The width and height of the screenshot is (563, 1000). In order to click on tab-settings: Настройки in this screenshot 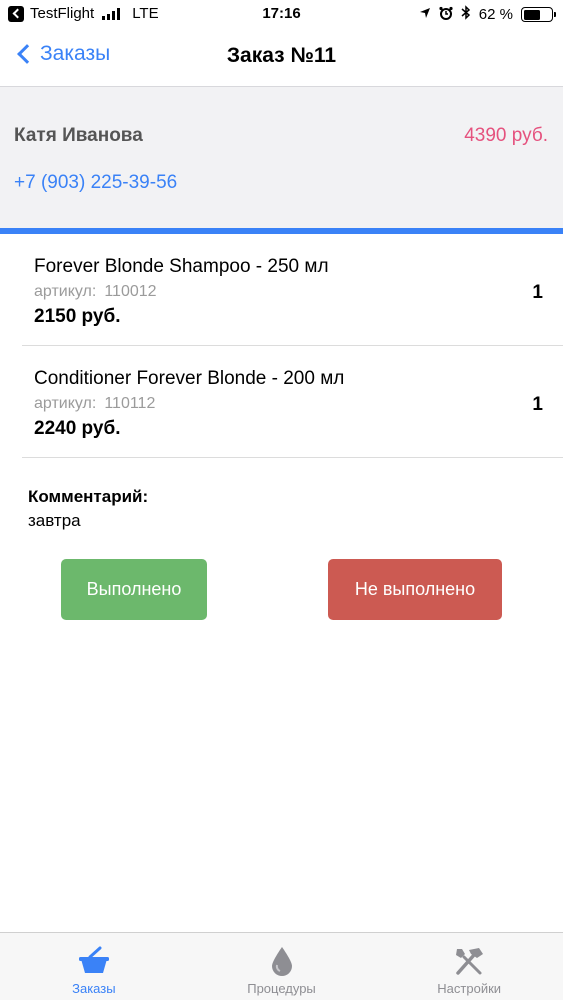, I will do `click(469, 966)`.